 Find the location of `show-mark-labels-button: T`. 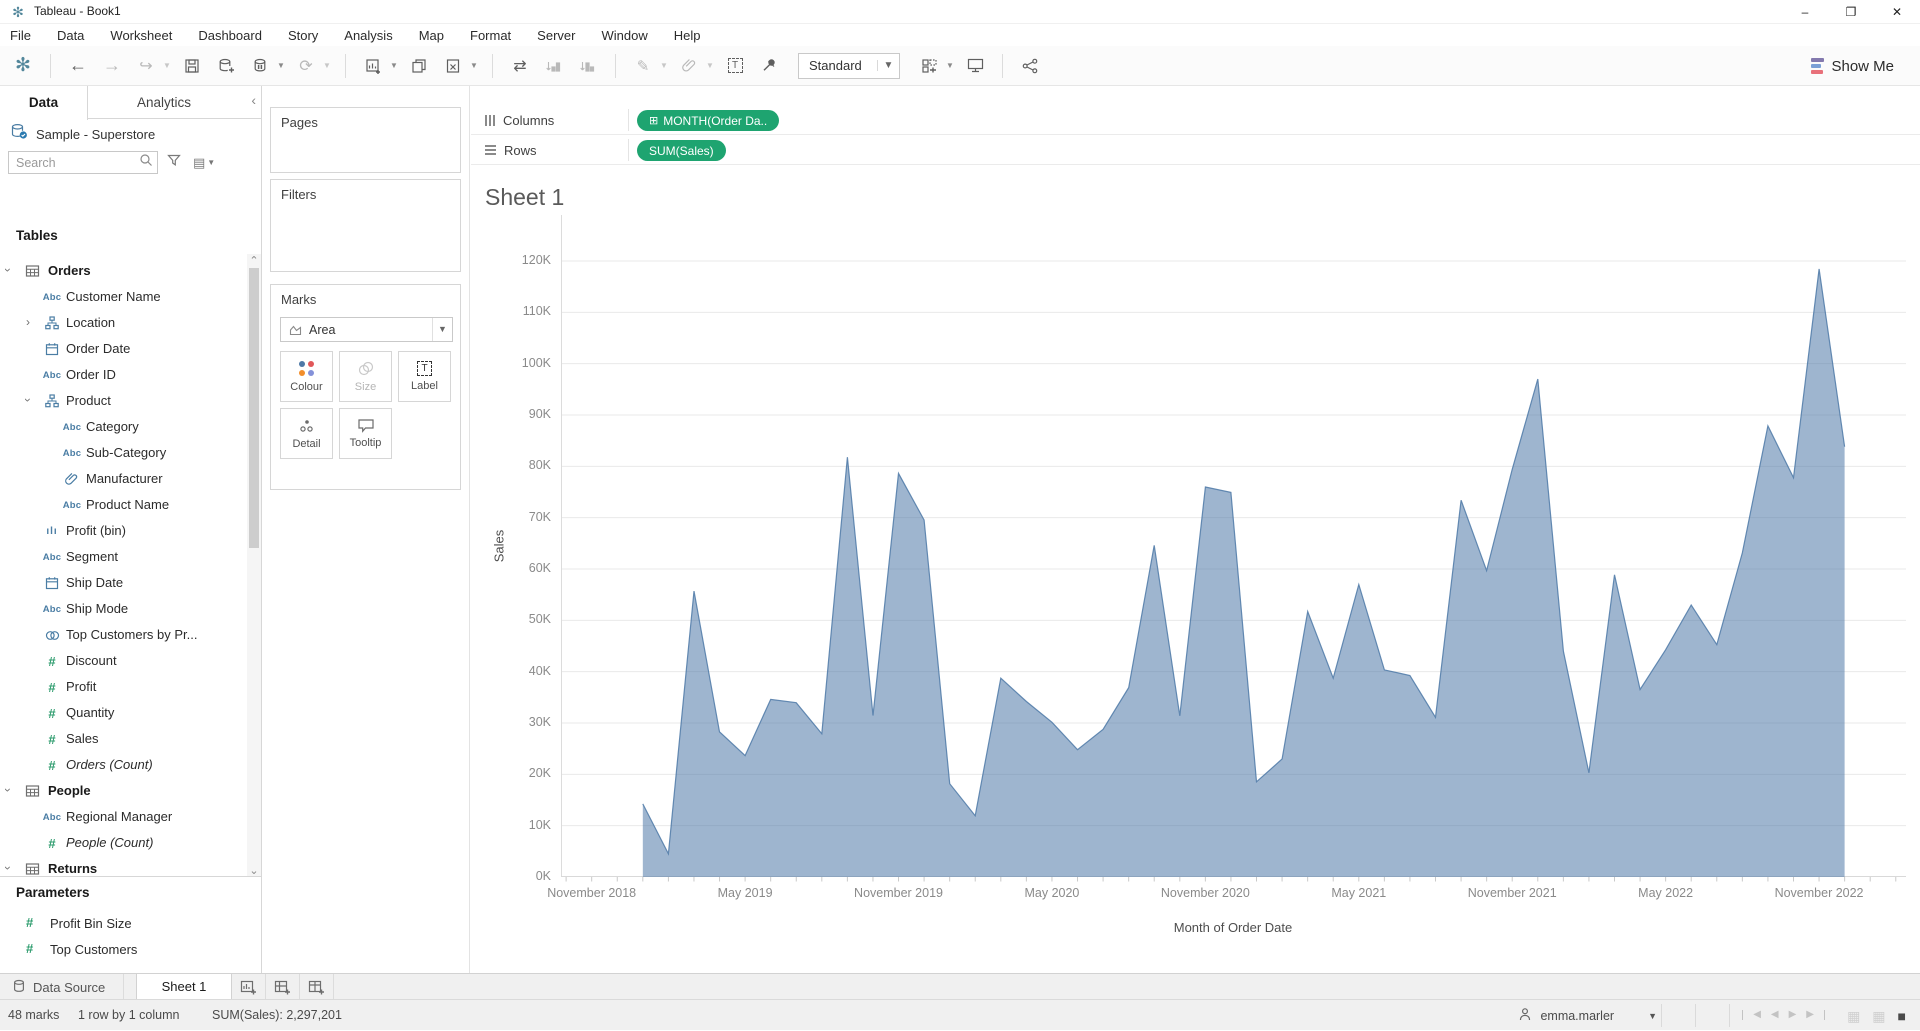

show-mark-labels-button: T is located at coordinates (735, 66).